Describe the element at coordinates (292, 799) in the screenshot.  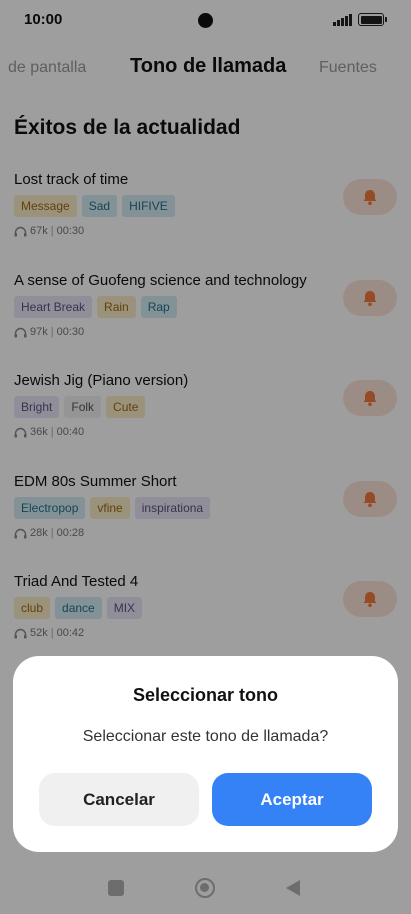
I see `accept-button: Aceptar` at that location.